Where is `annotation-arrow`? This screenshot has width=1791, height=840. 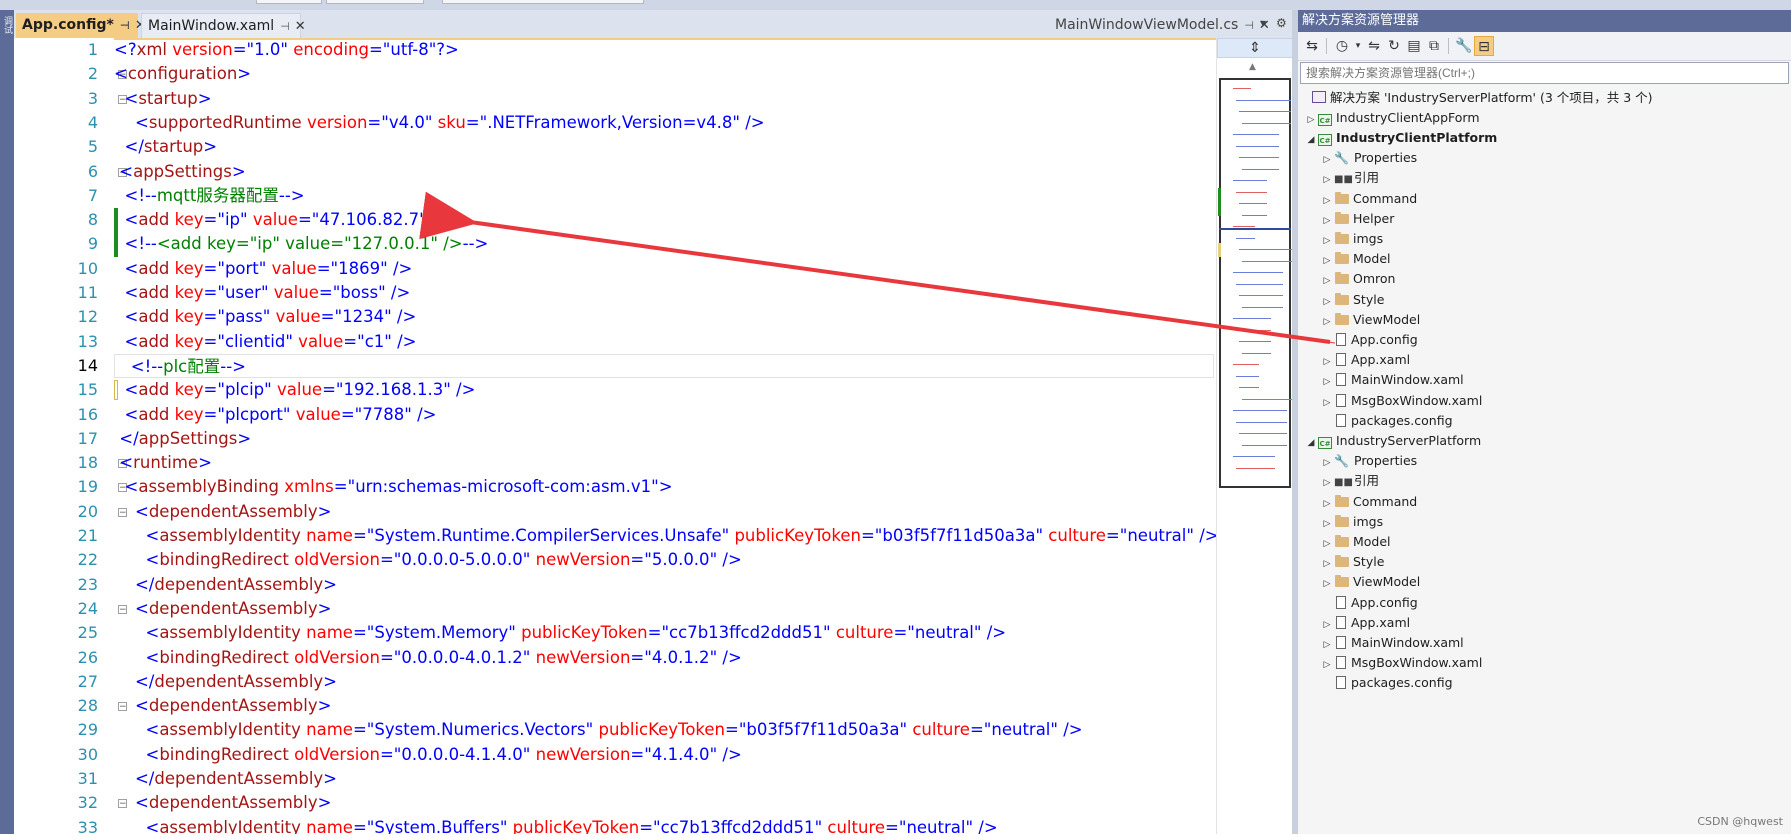
annotation-arrow is located at coordinates (877, 267).